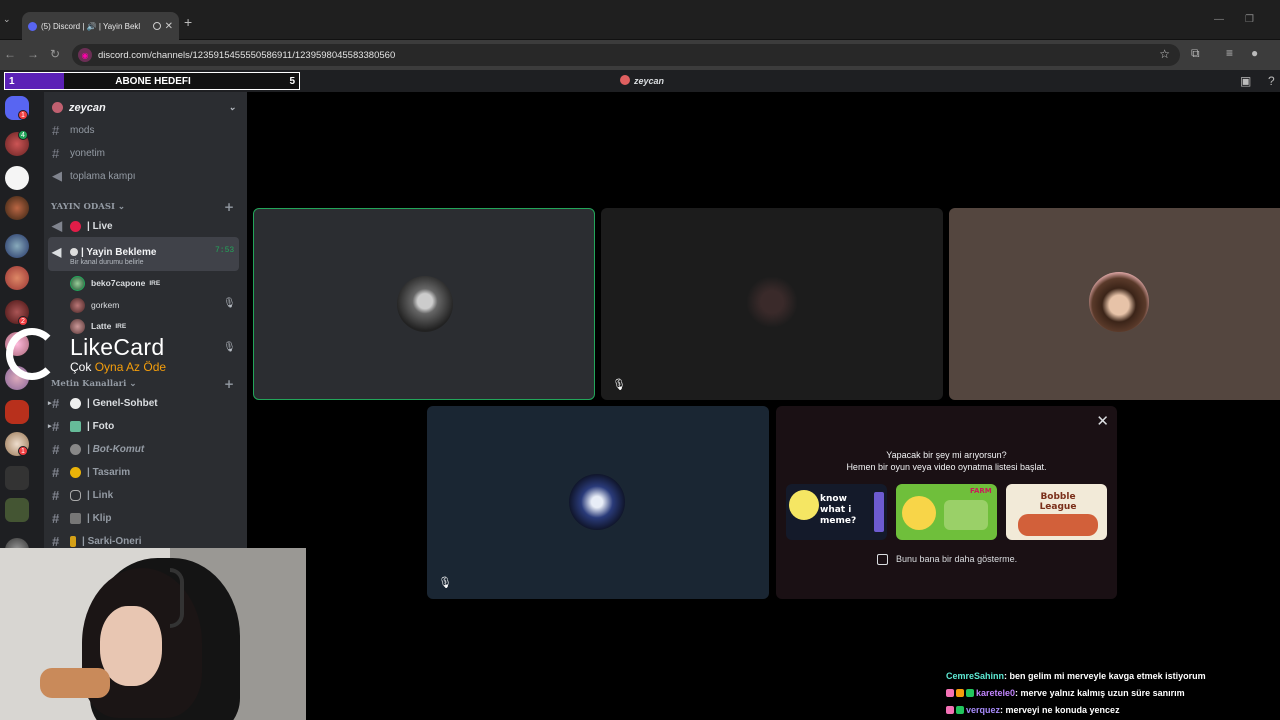  What do you see at coordinates (103, 403) in the screenshot?
I see `text-channel-item: ▸ # | Genel-Sohbet` at bounding box center [103, 403].